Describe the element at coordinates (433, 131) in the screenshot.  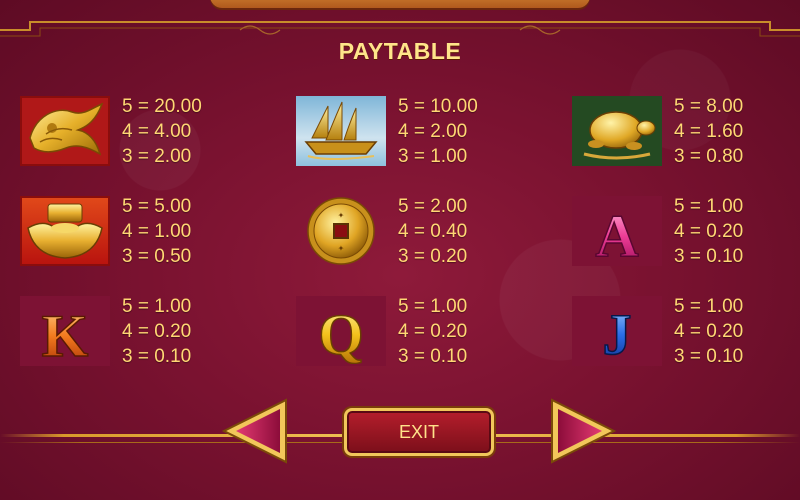
I see `payout-4: 4 = 2.00` at that location.